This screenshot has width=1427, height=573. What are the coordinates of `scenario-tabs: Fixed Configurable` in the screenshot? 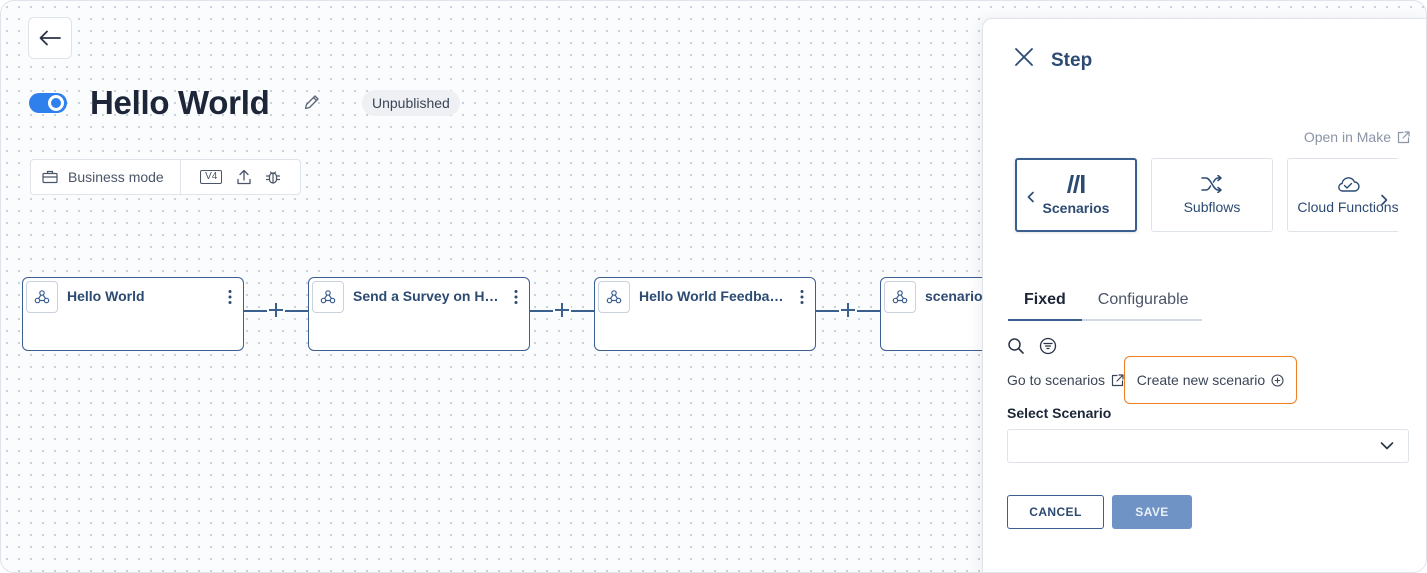 It's located at (1105, 302).